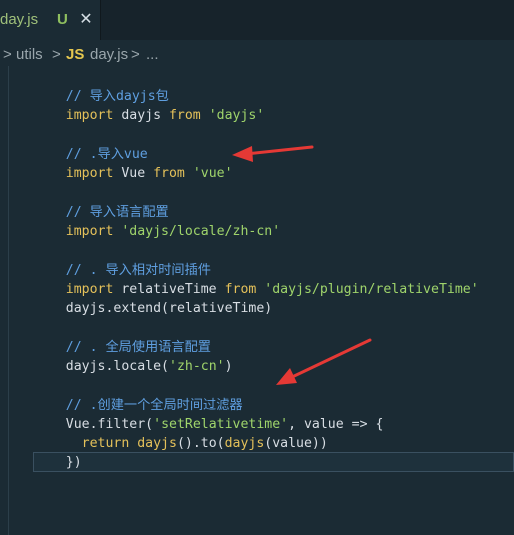  What do you see at coordinates (257, 20) in the screenshot?
I see `tab-bar: day.js U ✕` at bounding box center [257, 20].